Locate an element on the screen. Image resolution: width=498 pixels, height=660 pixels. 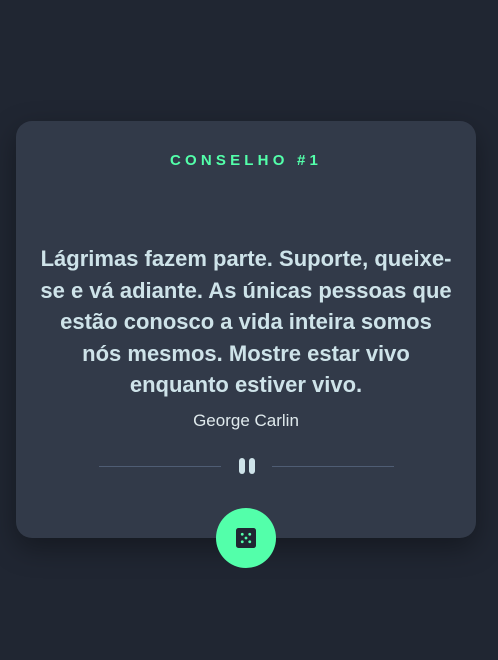
pause-icon is located at coordinates (247, 466).